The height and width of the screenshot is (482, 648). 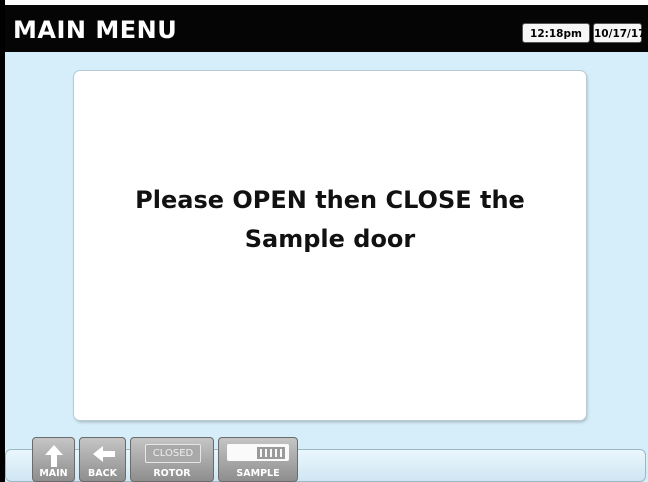 What do you see at coordinates (54, 456) in the screenshot?
I see `arrow-up-icon` at bounding box center [54, 456].